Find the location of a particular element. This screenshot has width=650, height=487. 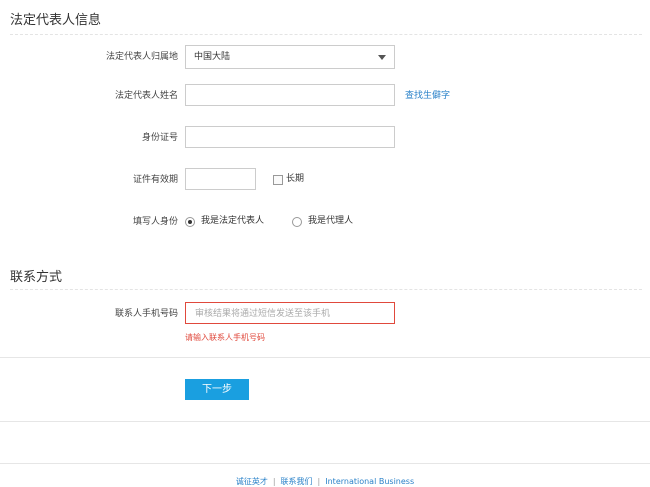

chevron-down-icon is located at coordinates (382, 57).